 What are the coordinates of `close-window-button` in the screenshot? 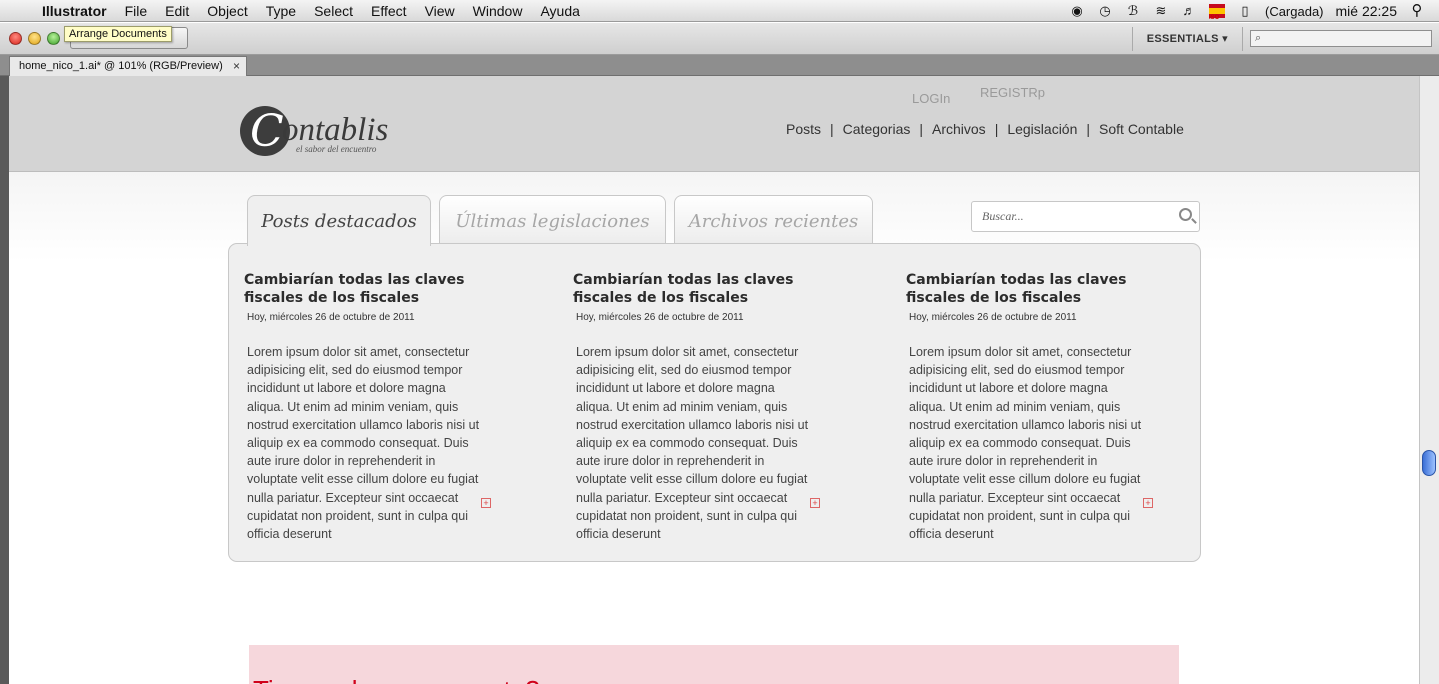 It's located at (15, 38).